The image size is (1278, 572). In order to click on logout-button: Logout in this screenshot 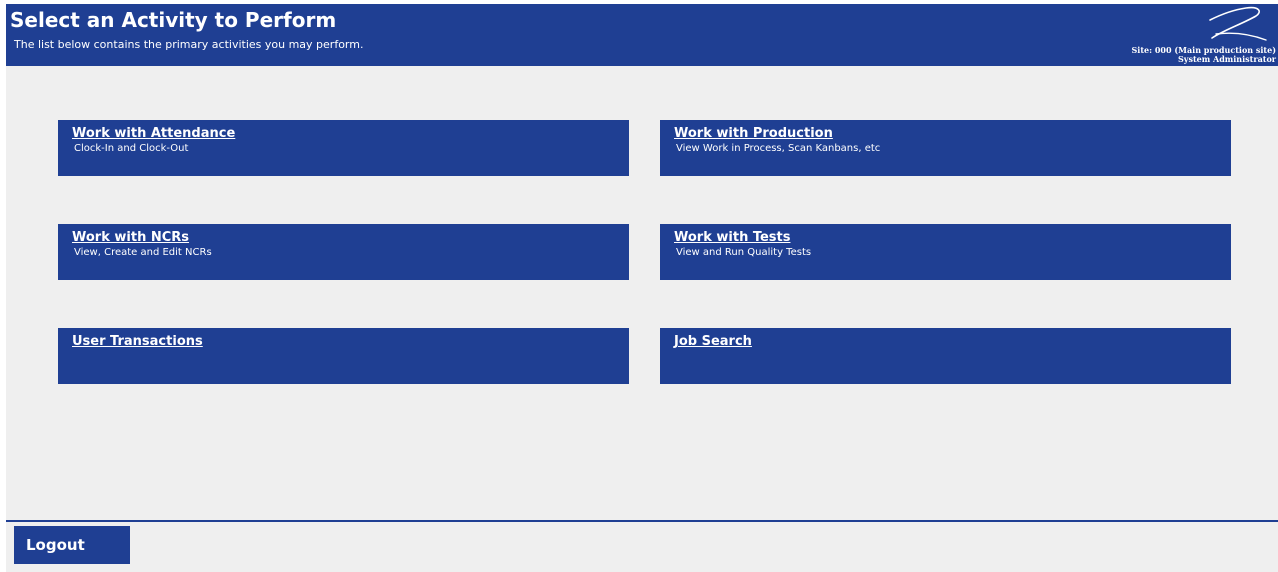, I will do `click(72, 545)`.